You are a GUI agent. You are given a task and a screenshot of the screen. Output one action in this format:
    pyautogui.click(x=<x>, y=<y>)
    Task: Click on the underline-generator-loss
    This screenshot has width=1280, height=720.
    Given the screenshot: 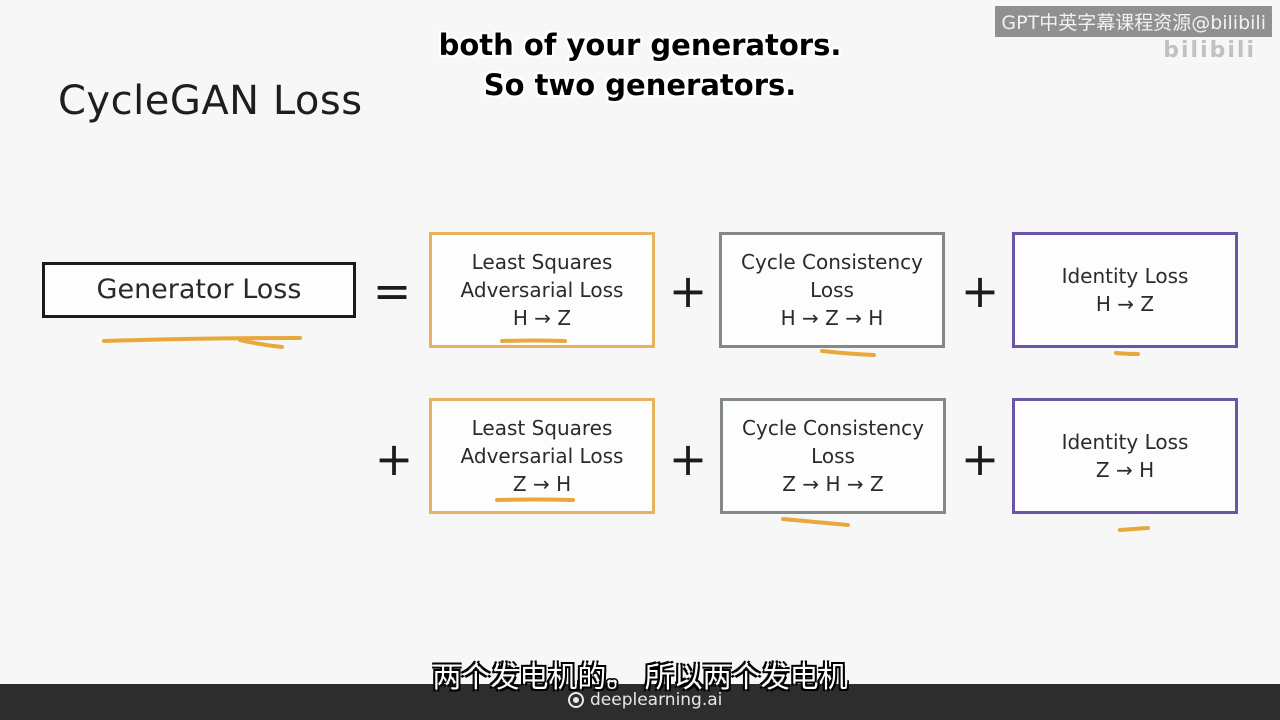 What is the action you would take?
    pyautogui.click(x=202, y=342)
    